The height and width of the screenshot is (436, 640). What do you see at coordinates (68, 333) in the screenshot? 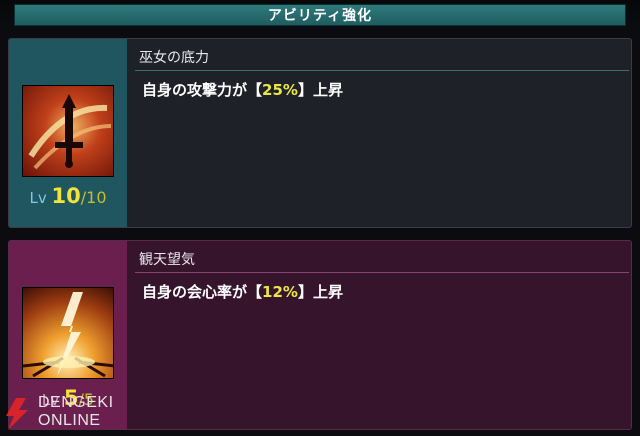
I see `lightning-icon` at bounding box center [68, 333].